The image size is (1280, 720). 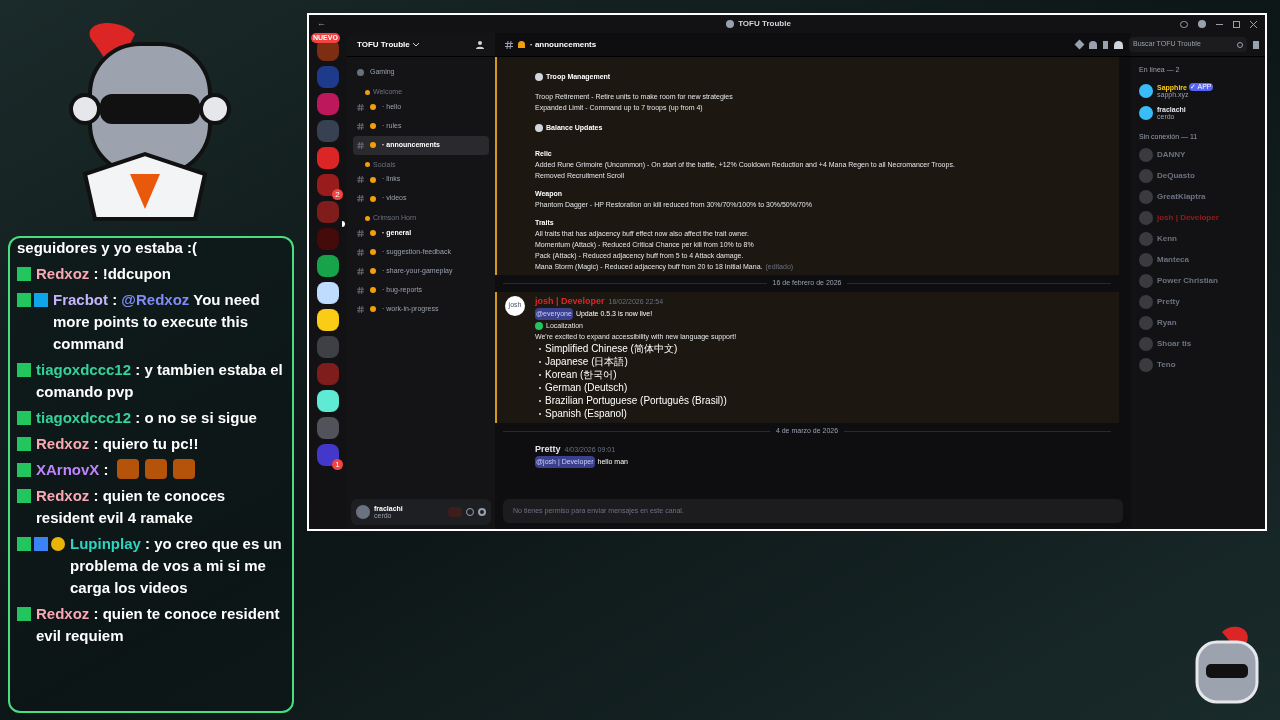 What do you see at coordinates (1173, 259) in the screenshot?
I see `member-name: Manteca` at bounding box center [1173, 259].